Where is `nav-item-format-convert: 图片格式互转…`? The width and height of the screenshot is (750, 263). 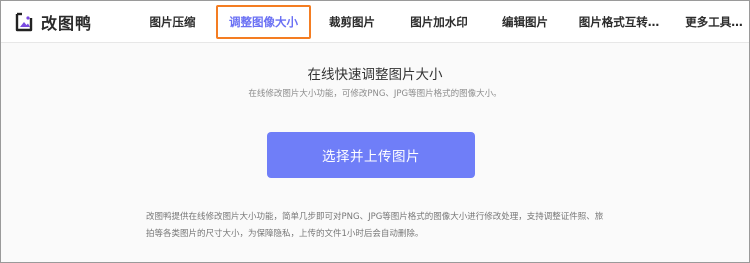 nav-item-format-convert: 图片格式互转… is located at coordinates (619, 21).